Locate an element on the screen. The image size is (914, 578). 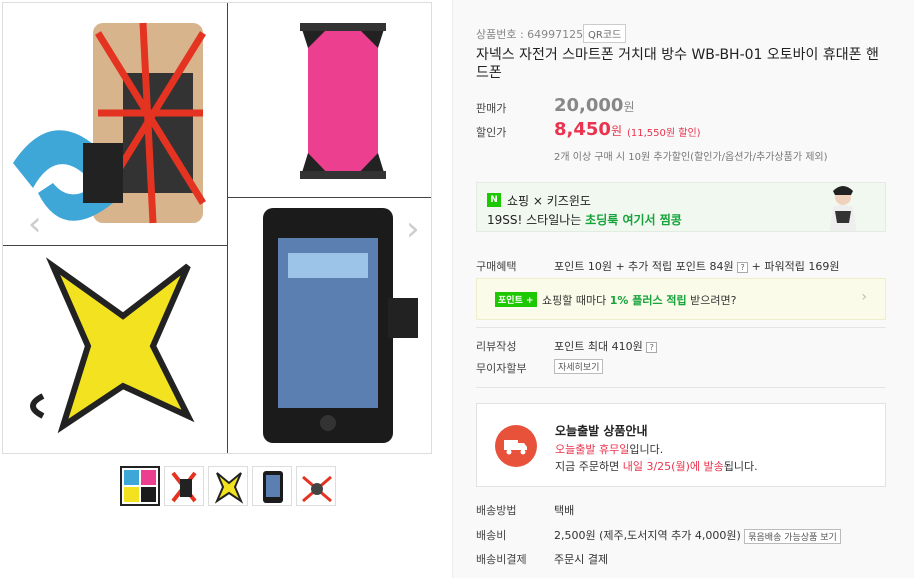
banner-line2: 19SS! 스타일나는 초딩룩 여기서 찜콩 is located at coordinates (584, 220).